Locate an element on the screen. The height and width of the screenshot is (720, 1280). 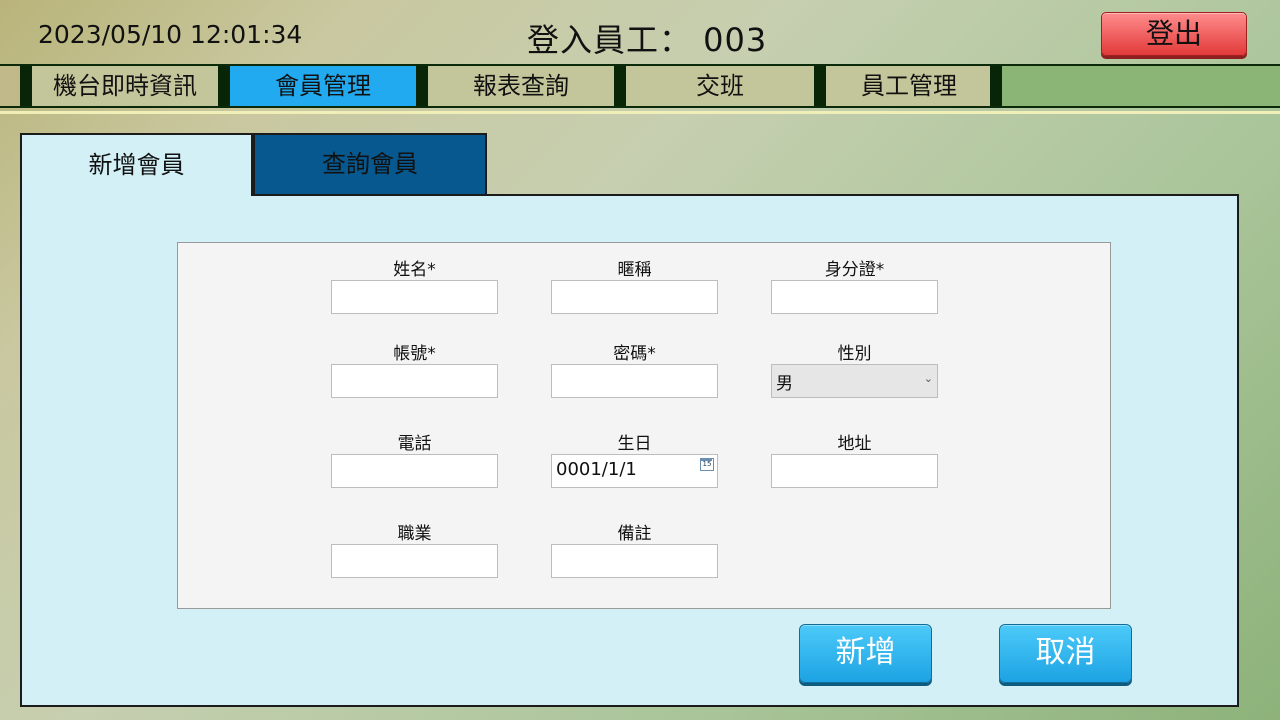
phone-input is located at coordinates (414, 471).